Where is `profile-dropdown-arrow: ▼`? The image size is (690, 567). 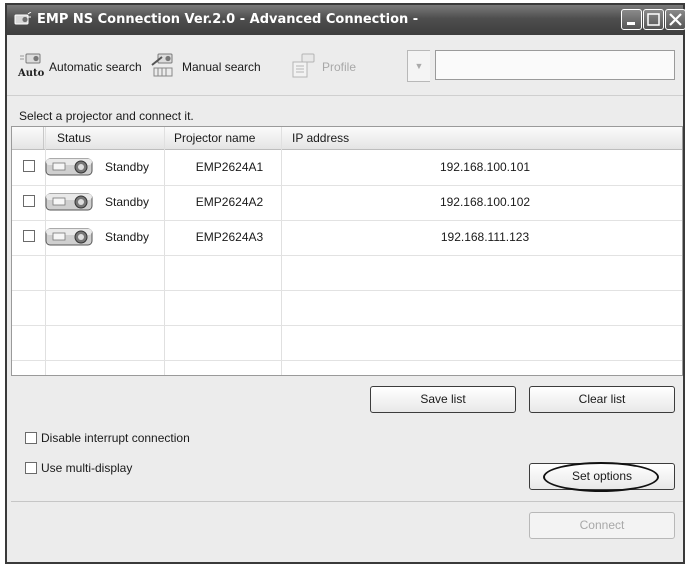
profile-dropdown-arrow: ▼ is located at coordinates (418, 66).